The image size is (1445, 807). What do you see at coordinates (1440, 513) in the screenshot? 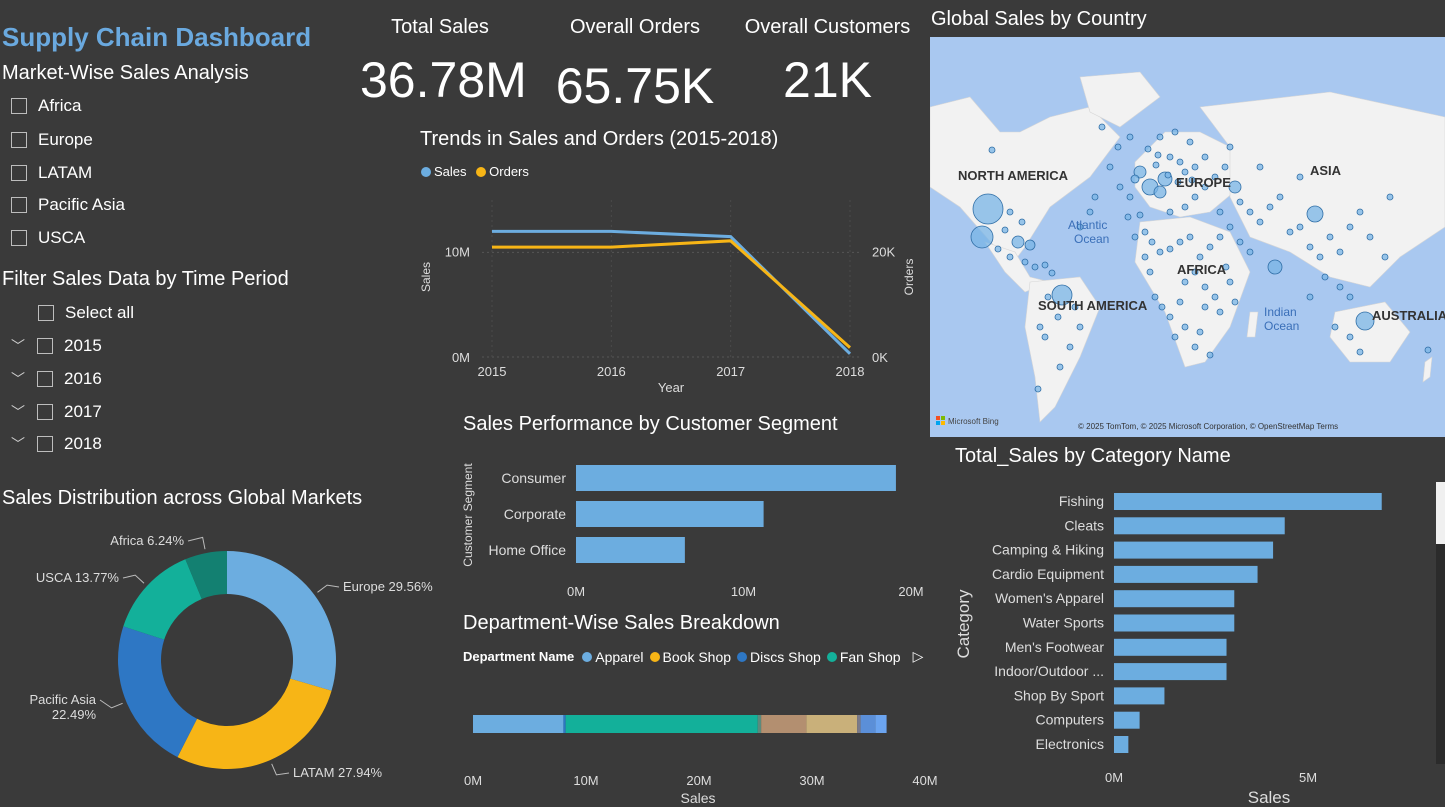
I see `scrollbar-thumb` at bounding box center [1440, 513].